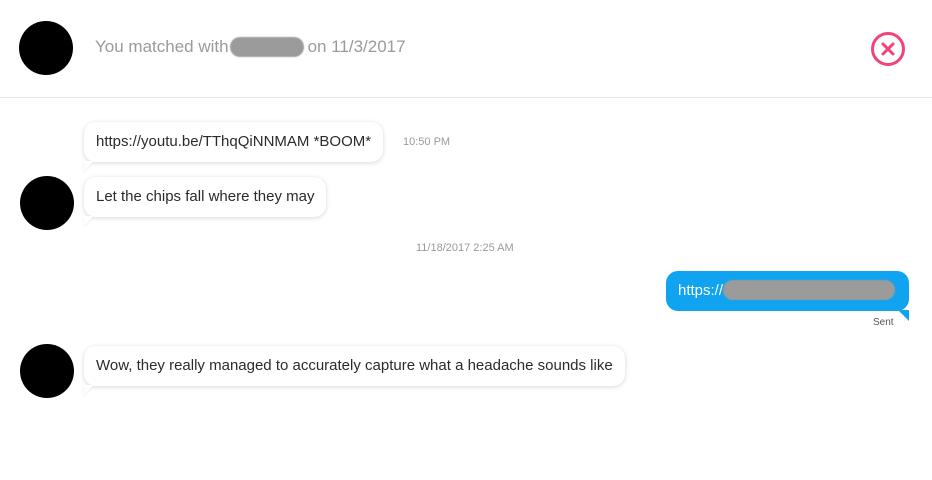  I want to click on sent-status: Sent, so click(883, 322).